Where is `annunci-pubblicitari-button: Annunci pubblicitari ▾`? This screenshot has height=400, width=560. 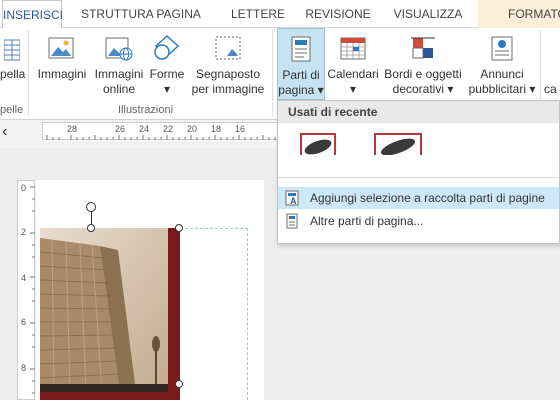 annunci-pubblicitari-button: Annunci pubblicitari ▾ is located at coordinates (502, 66).